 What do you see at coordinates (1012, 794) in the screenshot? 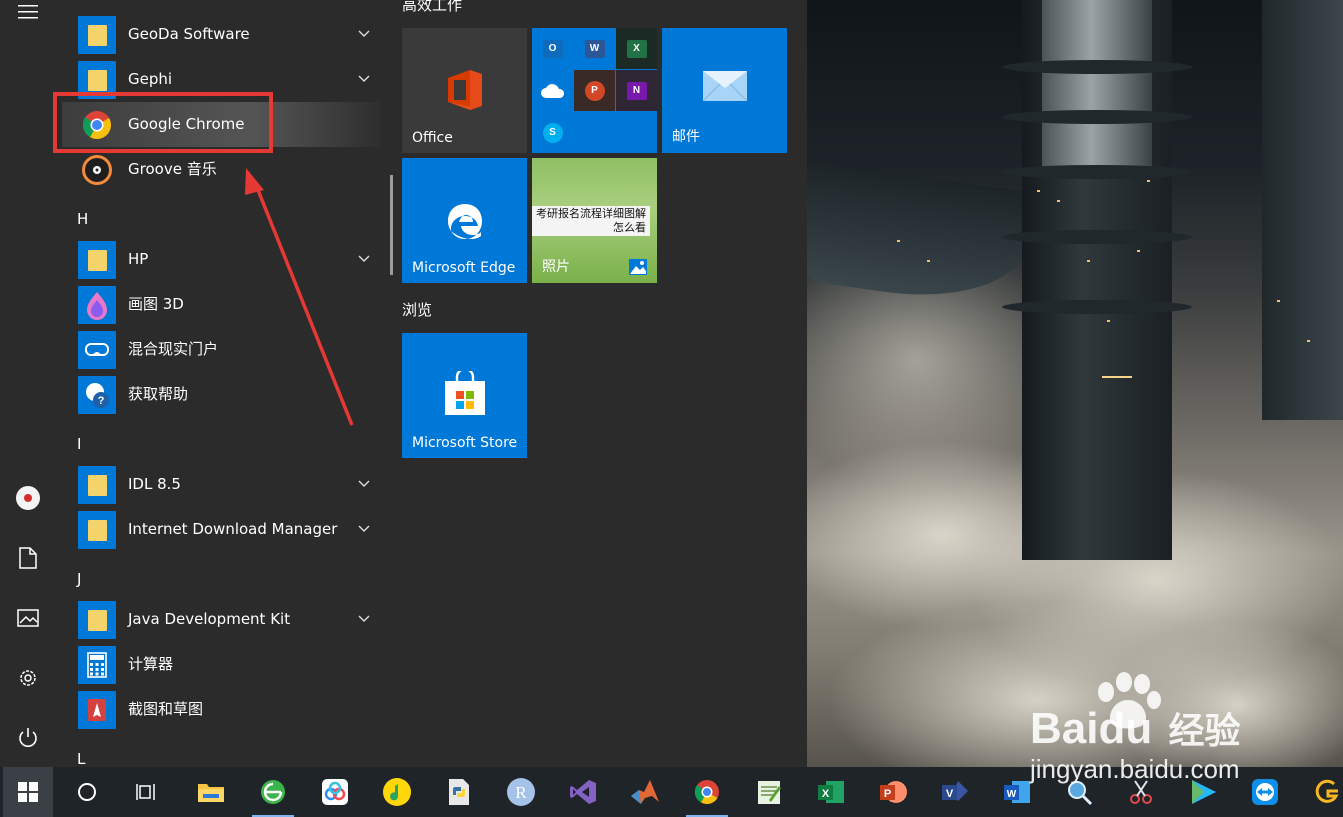
I see `svg-text: W` at bounding box center [1012, 794].